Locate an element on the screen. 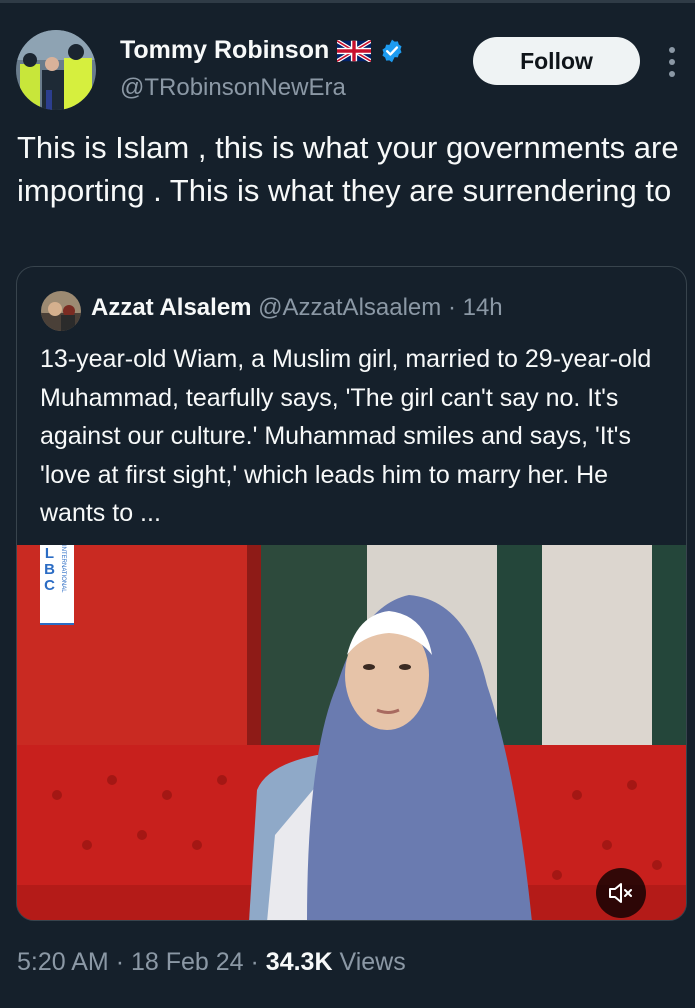  follow-button: Follow is located at coordinates (556, 61).